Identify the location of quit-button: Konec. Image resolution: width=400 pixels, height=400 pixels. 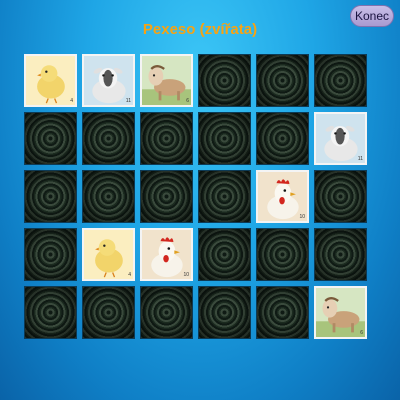
(372, 16).